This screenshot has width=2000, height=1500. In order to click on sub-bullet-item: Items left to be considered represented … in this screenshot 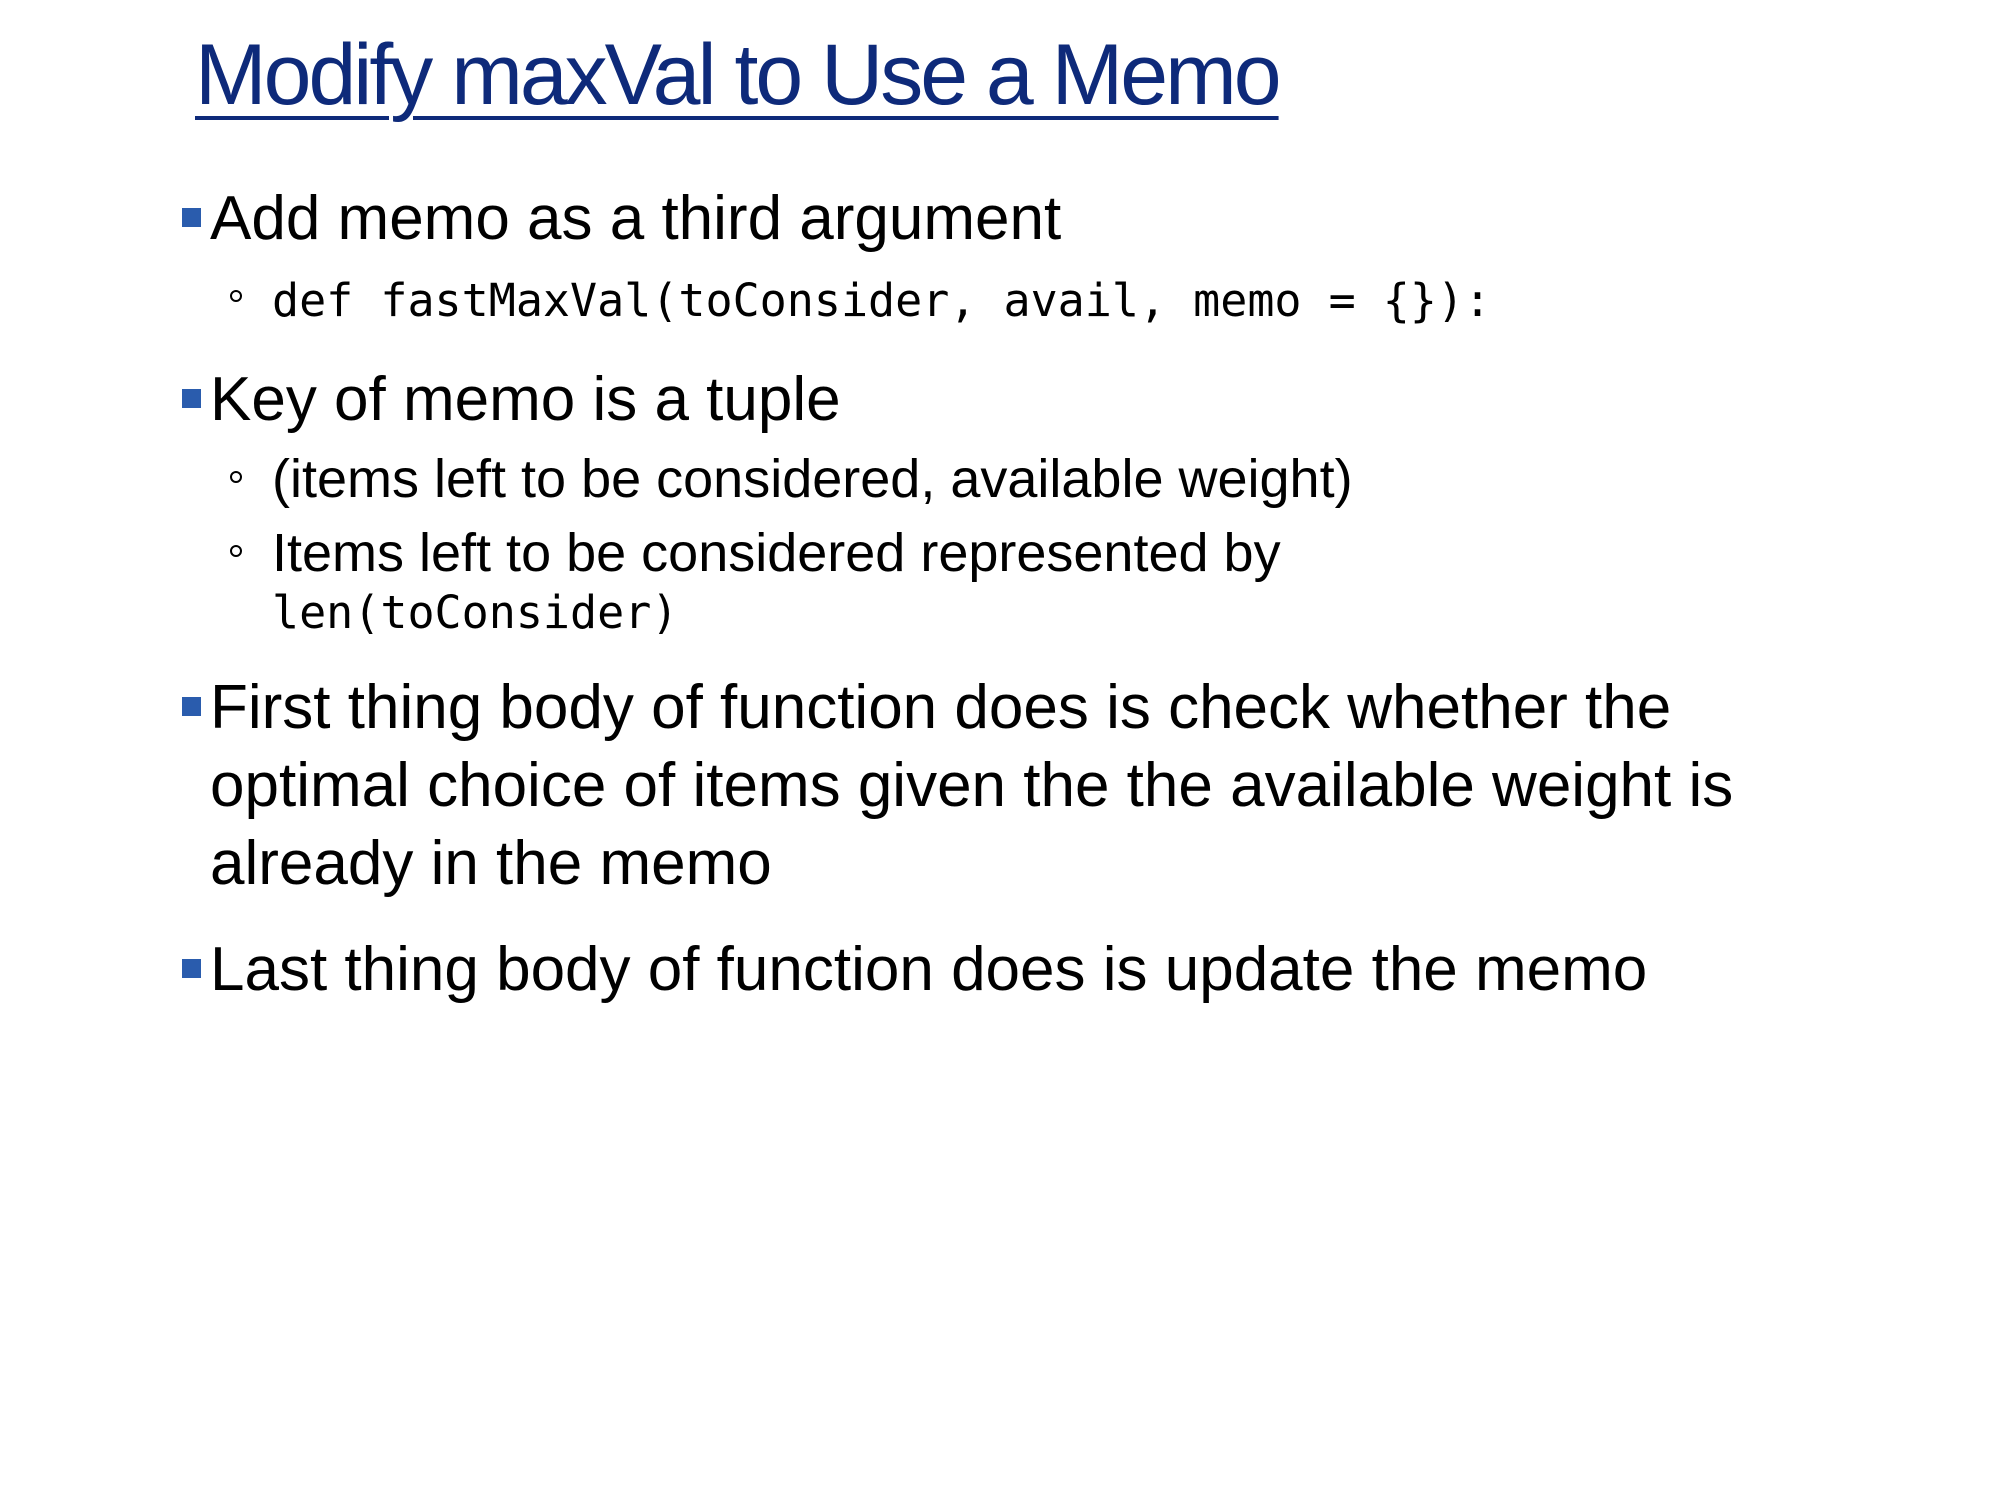, I will do `click(1029, 581)`.